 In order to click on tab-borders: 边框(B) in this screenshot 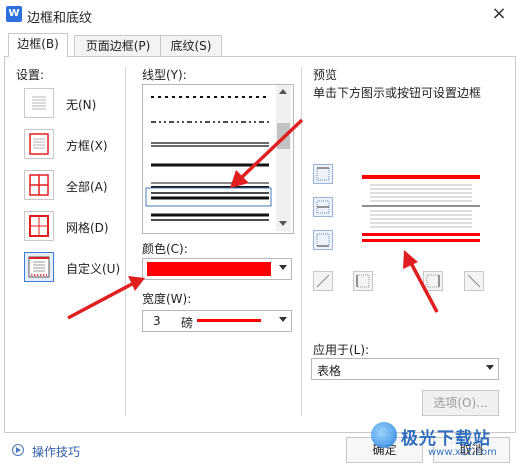, I will do `click(38, 45)`.